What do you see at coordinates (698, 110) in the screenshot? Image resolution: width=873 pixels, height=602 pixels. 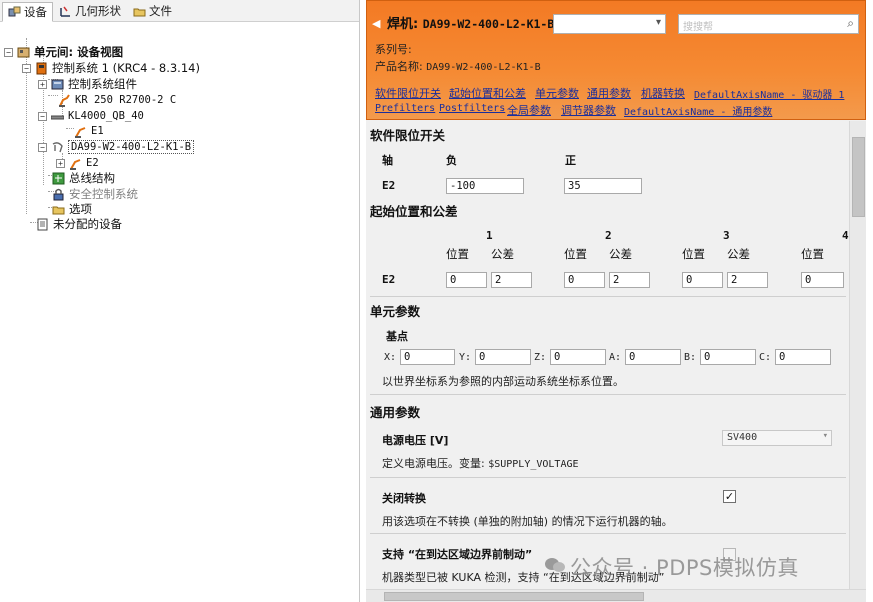 I see `nav-link-axis-general: DefaultAxisName - 通用参数` at bounding box center [698, 110].